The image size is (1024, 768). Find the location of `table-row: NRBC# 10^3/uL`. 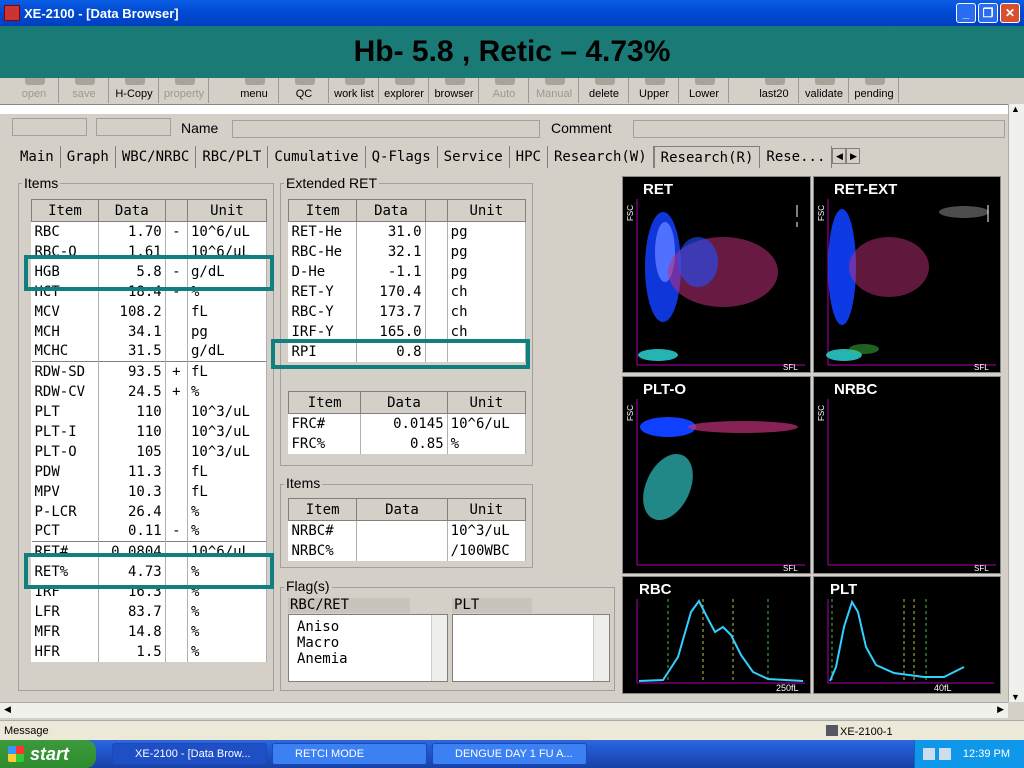

table-row: NRBC# 10^3/uL is located at coordinates (407, 530).